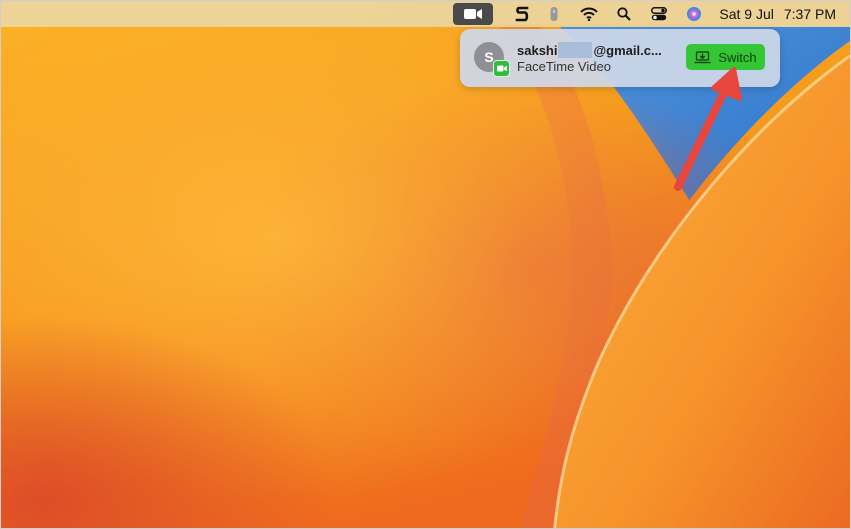 The image size is (851, 529). What do you see at coordinates (522, 14) in the screenshot?
I see `s-app-icon` at bounding box center [522, 14].